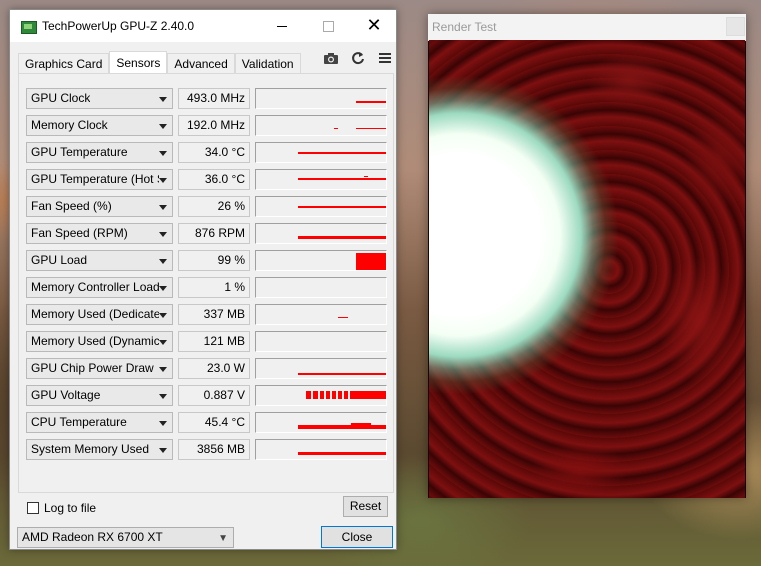 The image size is (761, 566). Describe the element at coordinates (90, 449) in the screenshot. I see `sensor-label: System Memory Used` at that location.